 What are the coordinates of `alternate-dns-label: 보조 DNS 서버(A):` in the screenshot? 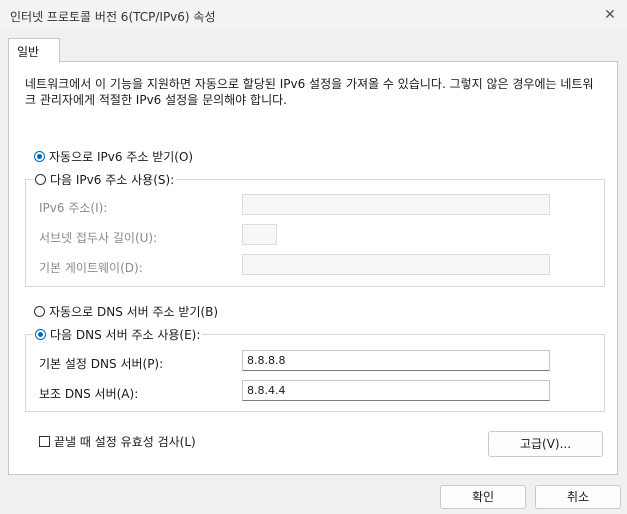 It's located at (89, 394).